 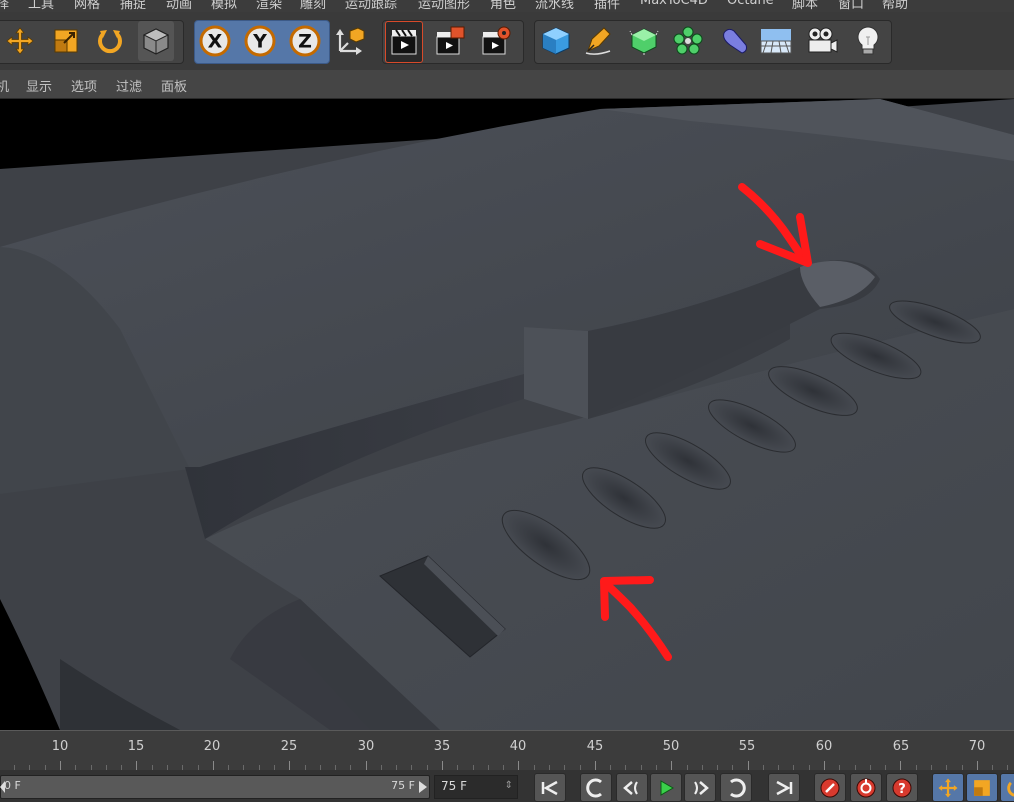 I want to click on z-axis-label: Z, so click(x=305, y=42).